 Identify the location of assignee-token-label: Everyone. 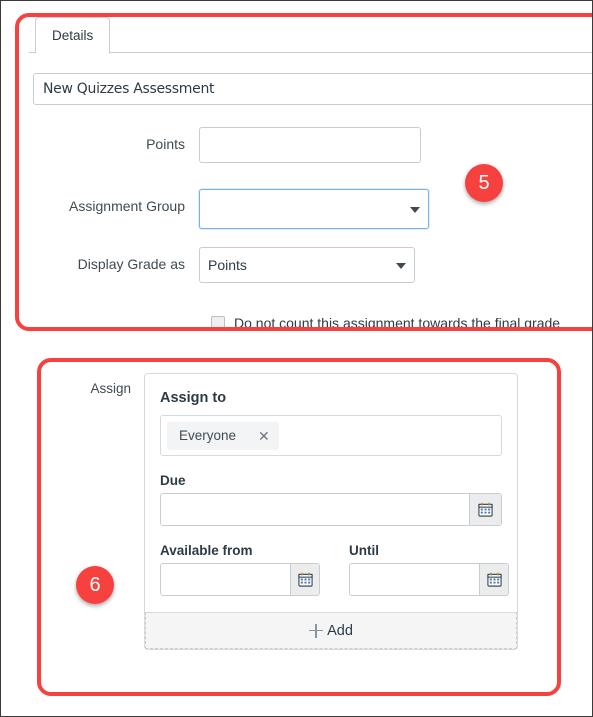
(208, 435).